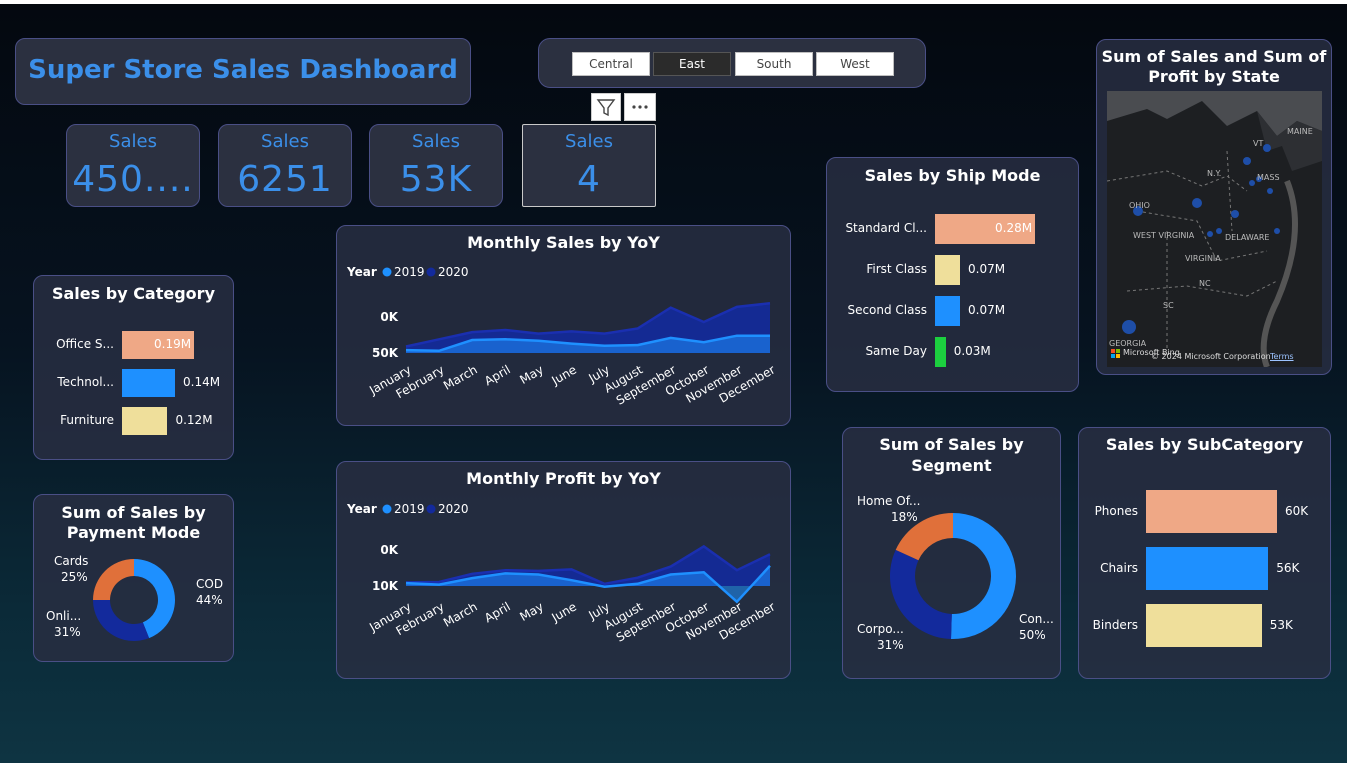 The width and height of the screenshot is (1351, 763). I want to click on bing-logo-icon, so click(1115, 353).